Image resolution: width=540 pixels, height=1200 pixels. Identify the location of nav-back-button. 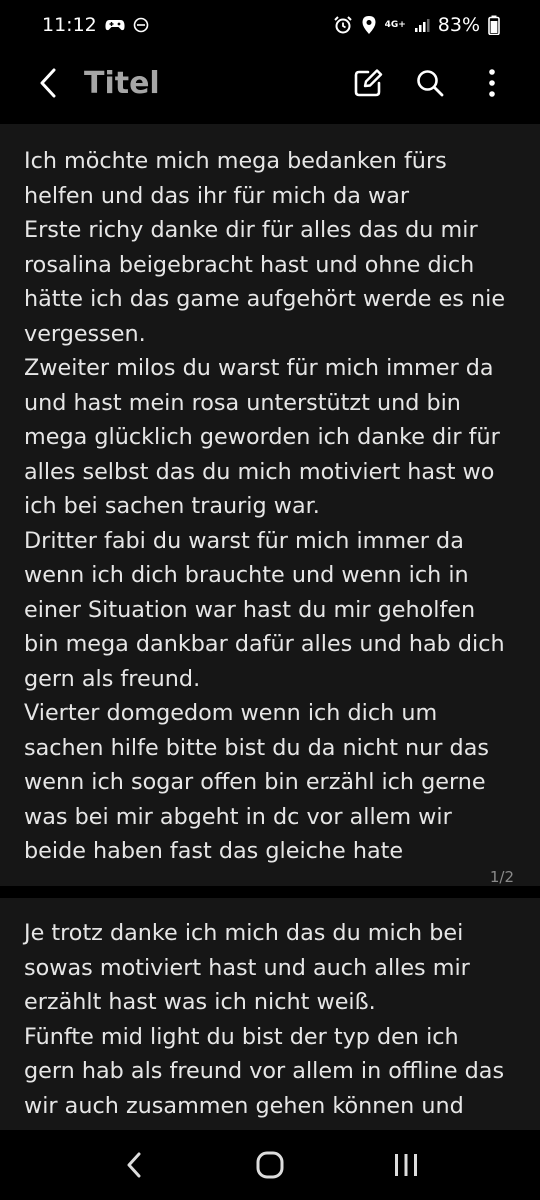
(134, 1165).